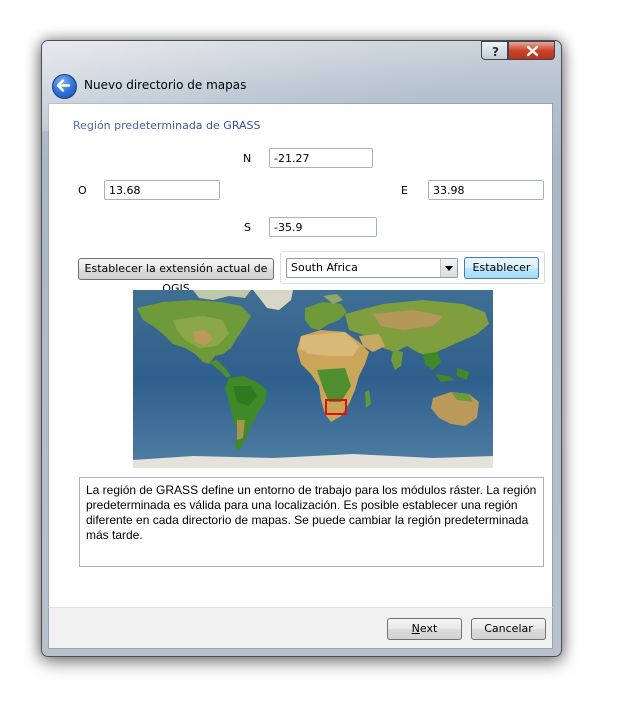  I want to click on close-button, so click(531, 50).